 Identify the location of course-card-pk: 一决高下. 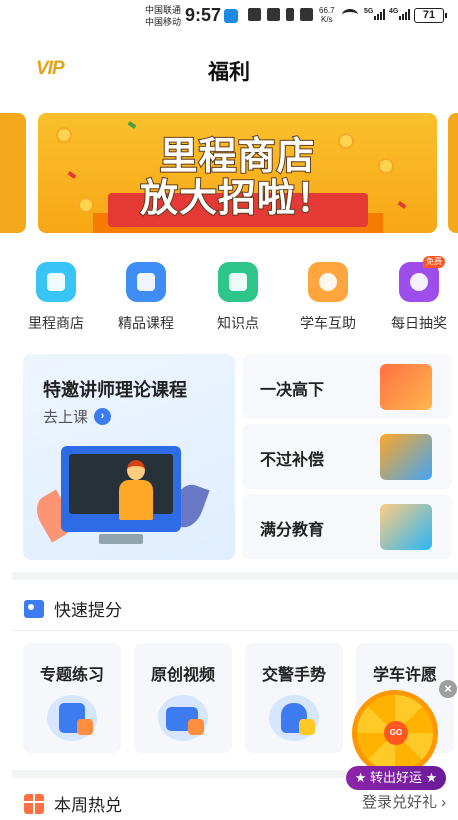
(347, 386).